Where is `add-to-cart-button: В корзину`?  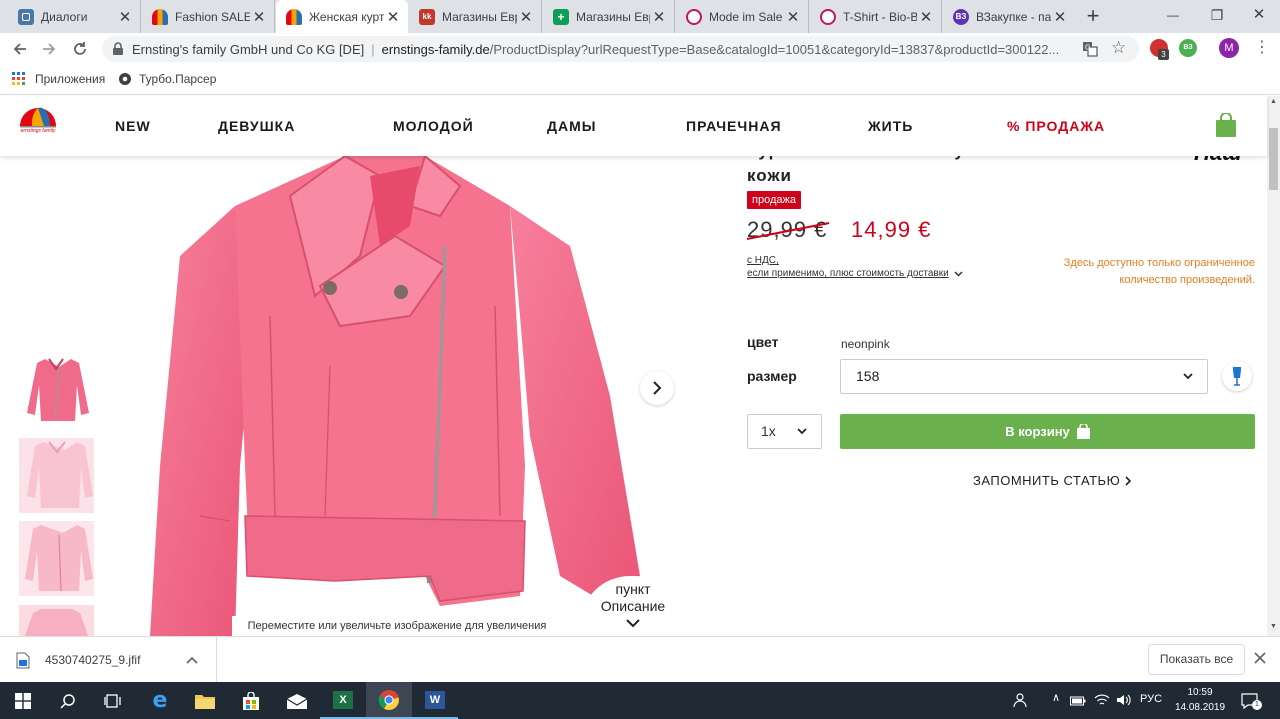
add-to-cart-button: В корзину is located at coordinates (1047, 431).